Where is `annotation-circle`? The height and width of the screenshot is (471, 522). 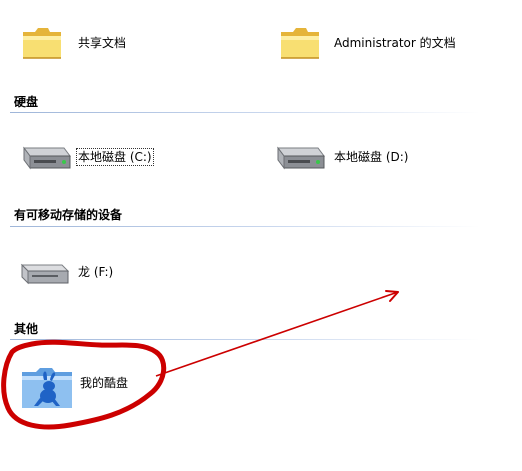 annotation-circle is located at coordinates (84, 384).